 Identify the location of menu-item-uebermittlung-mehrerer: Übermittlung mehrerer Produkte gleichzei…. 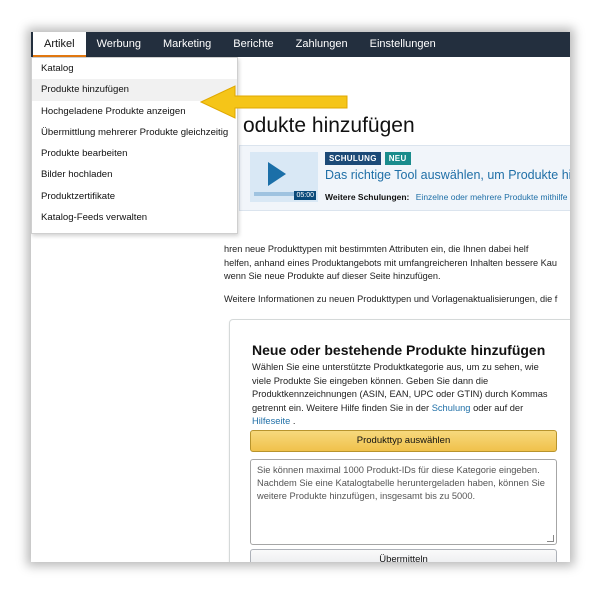
(134, 132).